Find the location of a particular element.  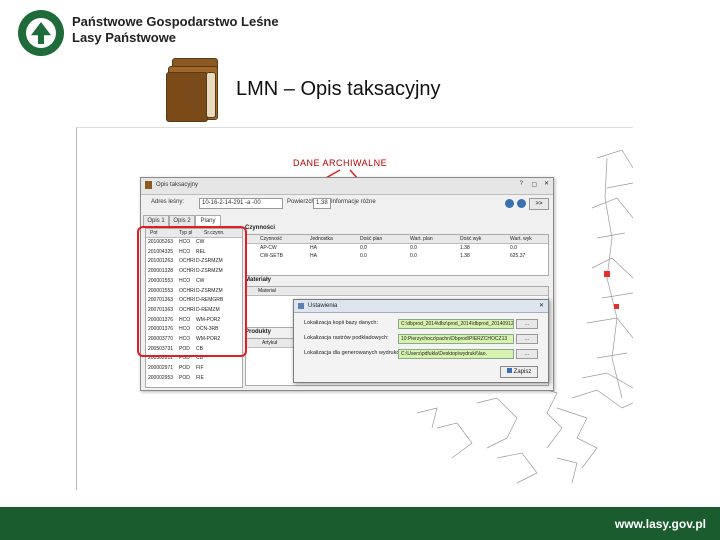

settings-icon is located at coordinates (301, 306).